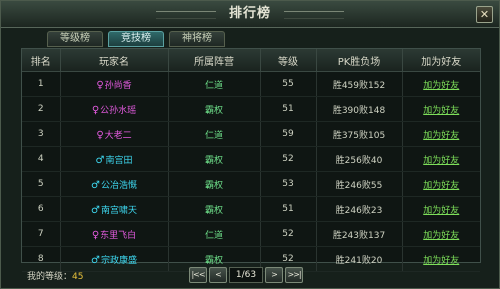 The width and height of the screenshot is (500, 289). Describe the element at coordinates (214, 60) in the screenshot. I see `header-faction: 所属阵营` at that location.